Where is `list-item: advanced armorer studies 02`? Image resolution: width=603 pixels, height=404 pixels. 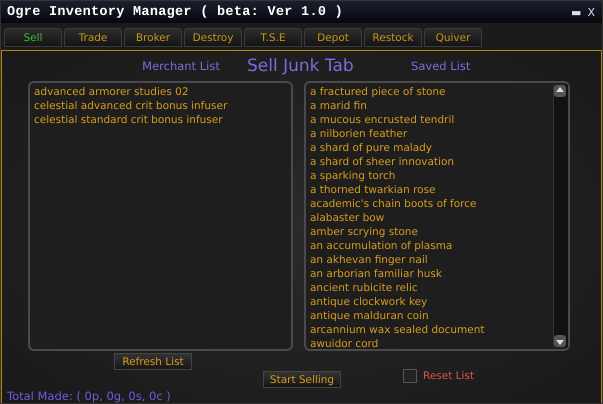 list-item: advanced armorer studies 02 is located at coordinates (160, 92).